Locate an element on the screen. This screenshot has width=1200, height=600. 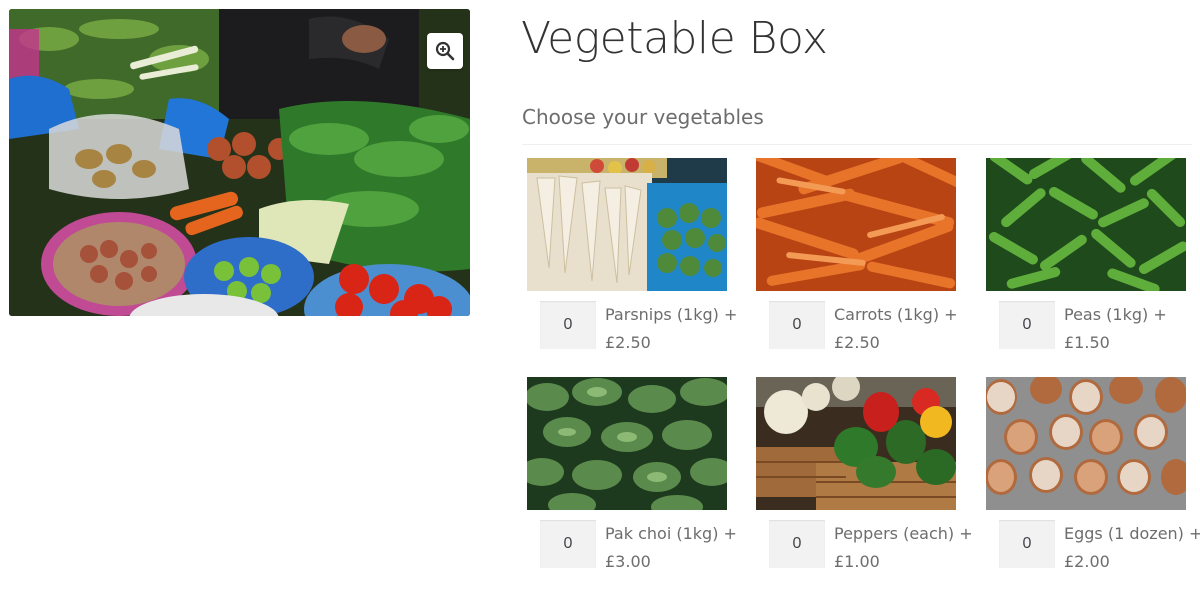
product-item-carrots: Carrots (1kg) + £2.50 is located at coordinates (857, 263).